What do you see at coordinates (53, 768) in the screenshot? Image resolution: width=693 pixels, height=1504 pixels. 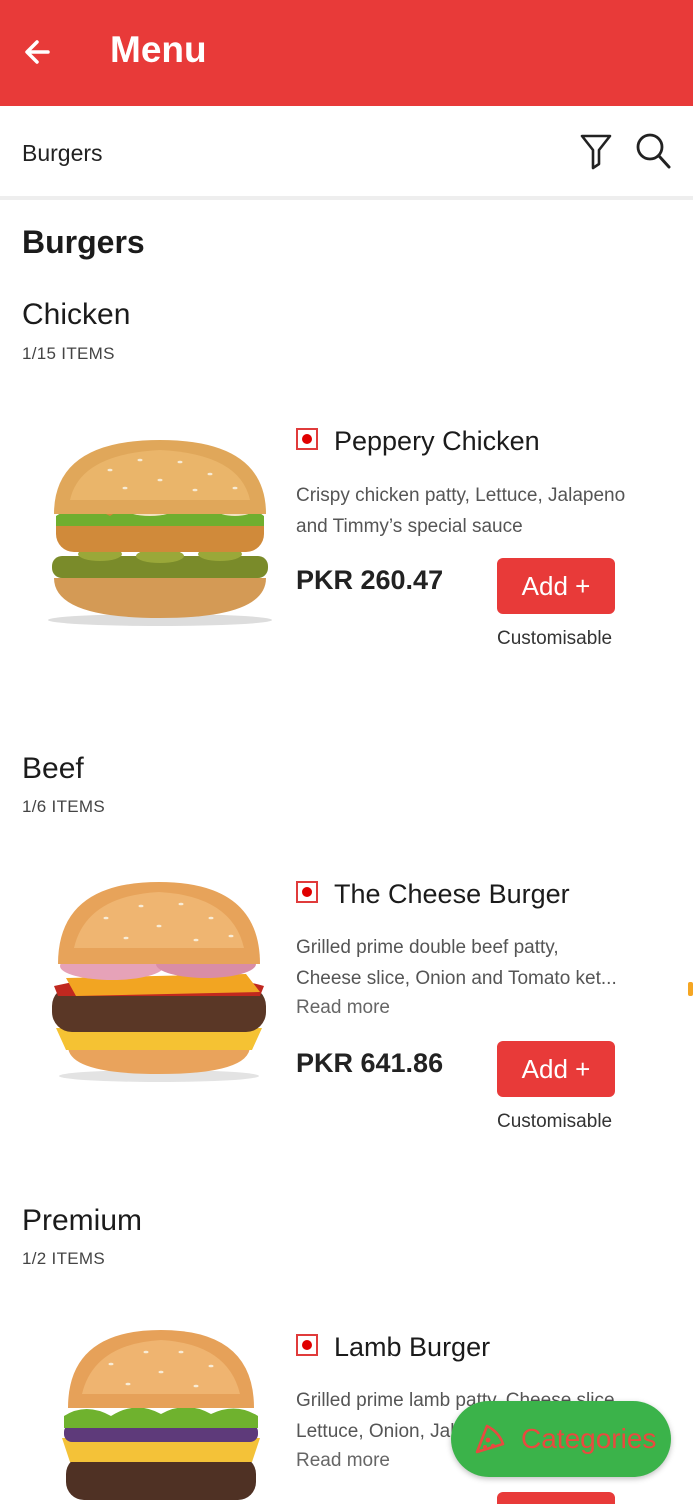 I see `category-title-beef: Beef` at bounding box center [53, 768].